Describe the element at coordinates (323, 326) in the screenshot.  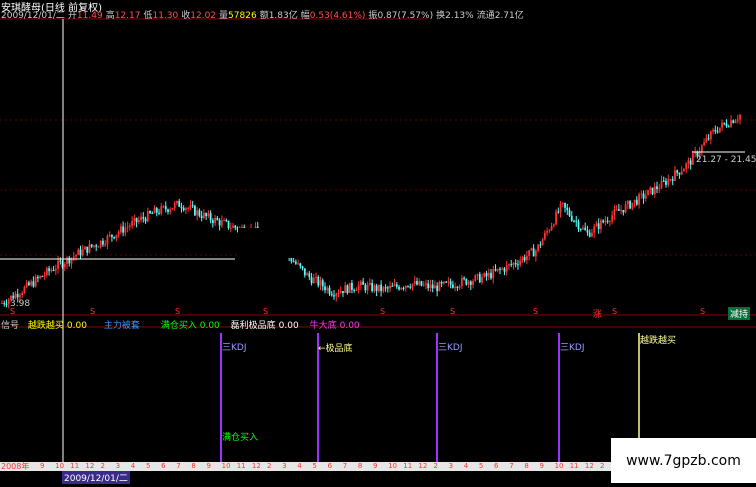
I see `ind-niudadi-name: 牛大底` at that location.